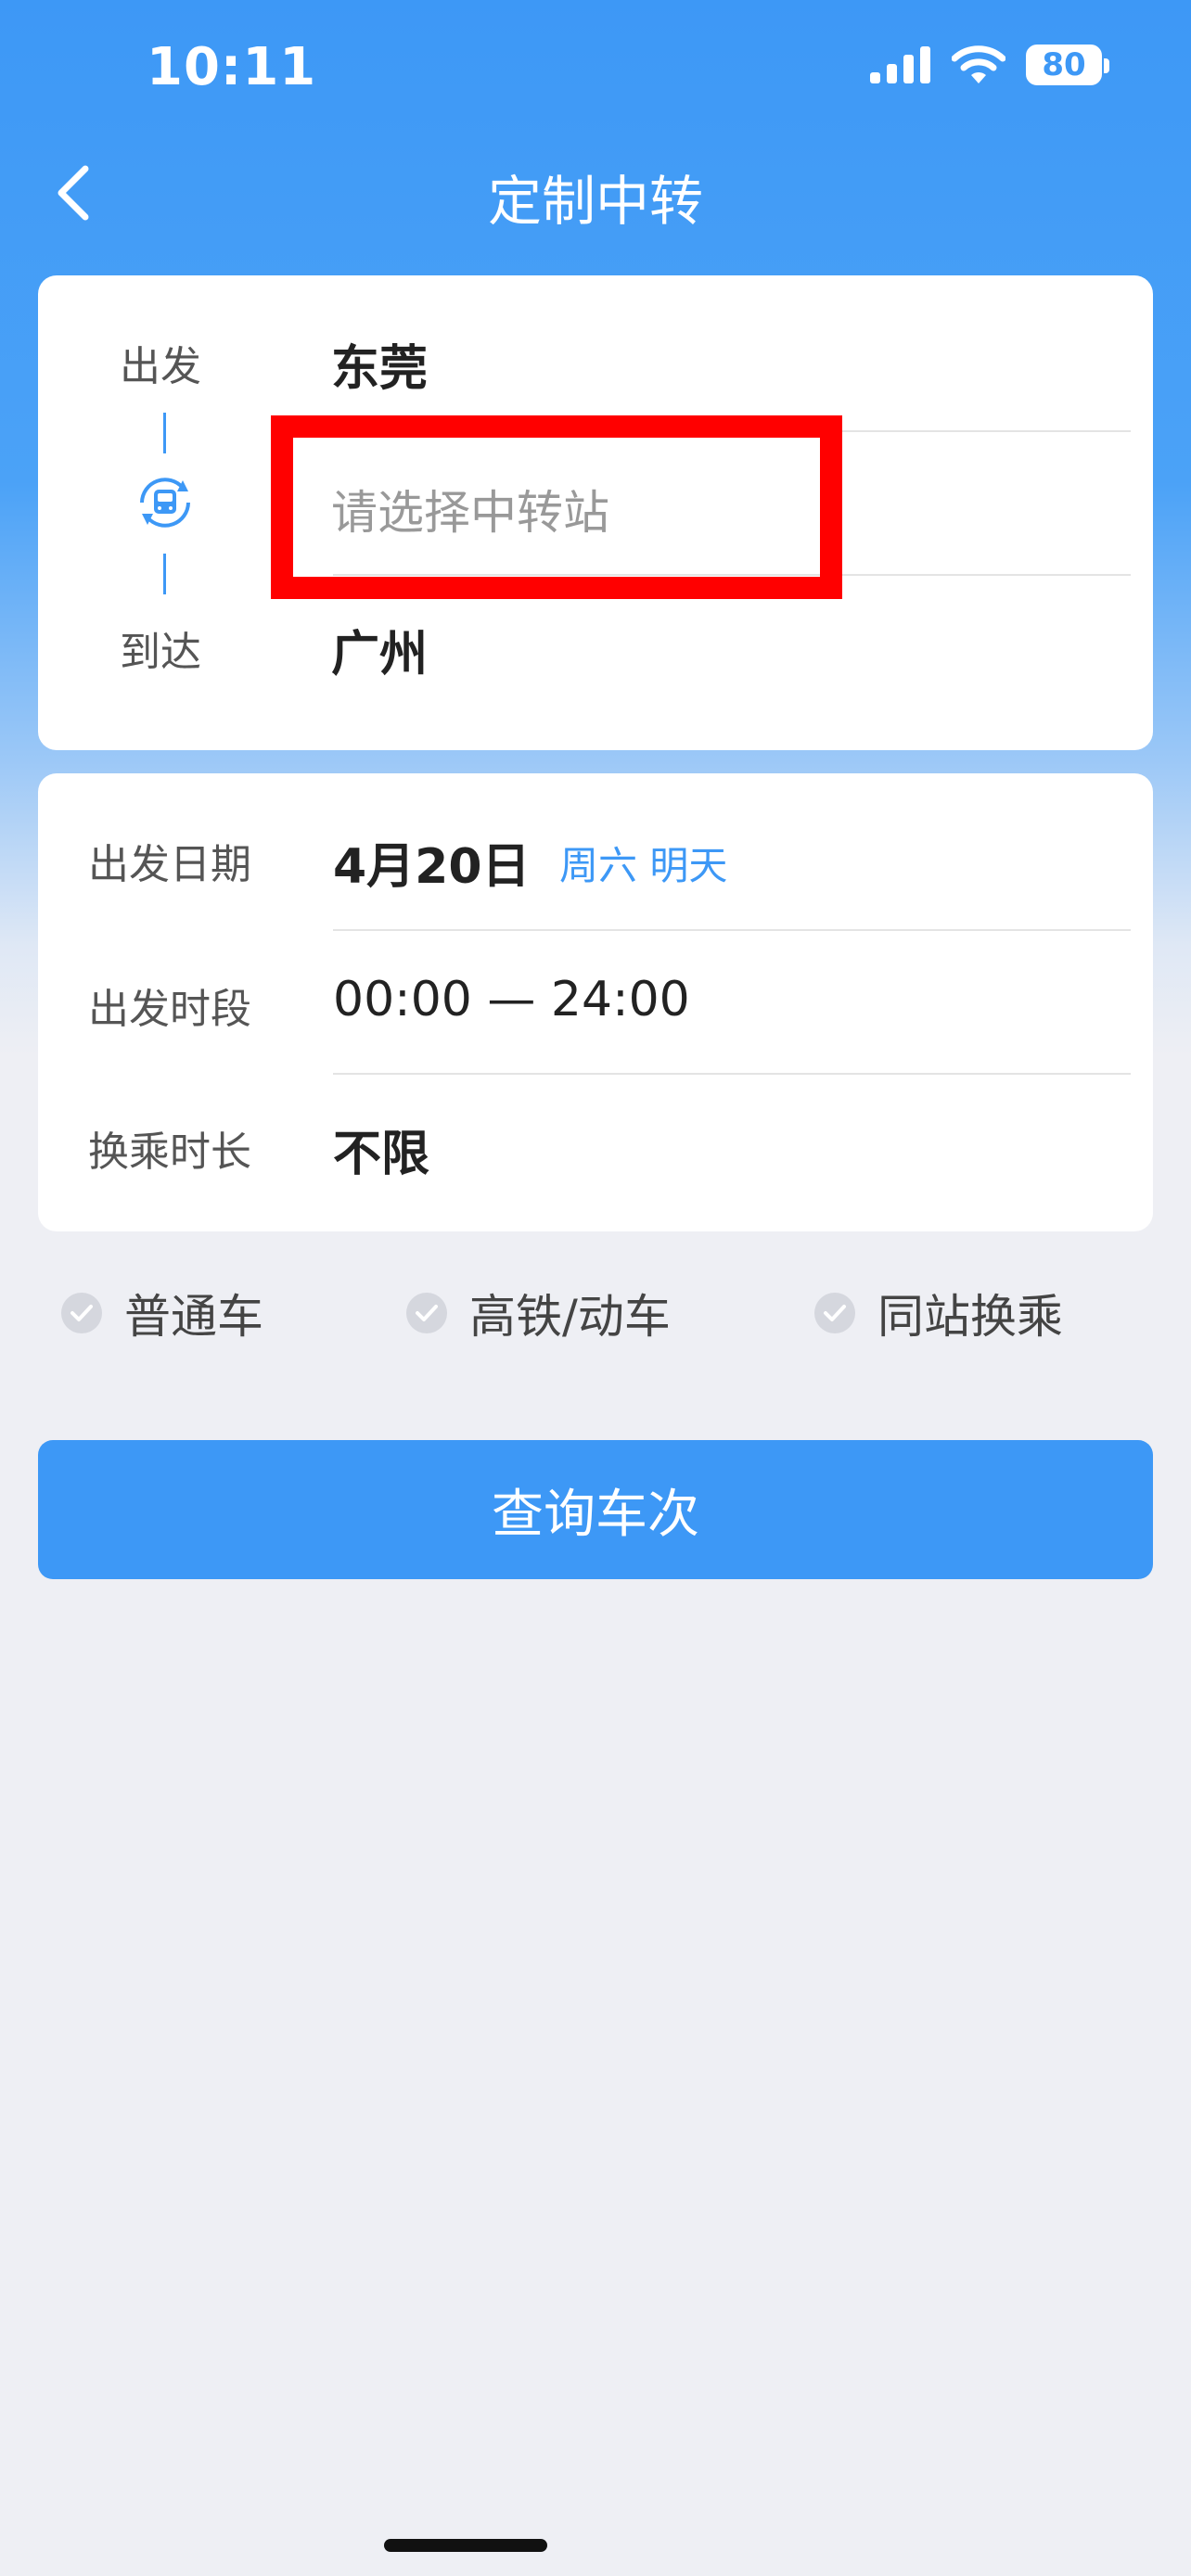 This screenshot has width=1191, height=2576. What do you see at coordinates (165, 503) in the screenshot?
I see `train-transfer-icon` at bounding box center [165, 503].